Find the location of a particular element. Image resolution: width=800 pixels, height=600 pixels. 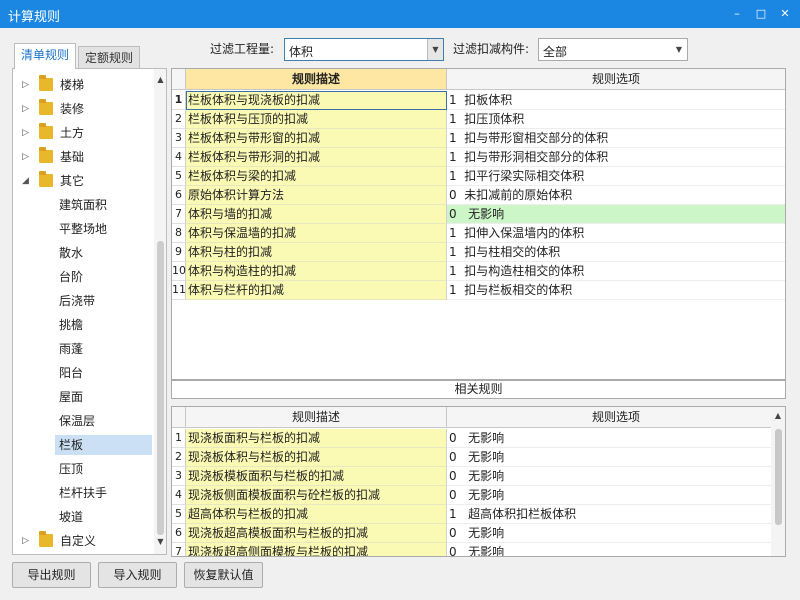

tree-item: 台阶 is located at coordinates (83, 277).